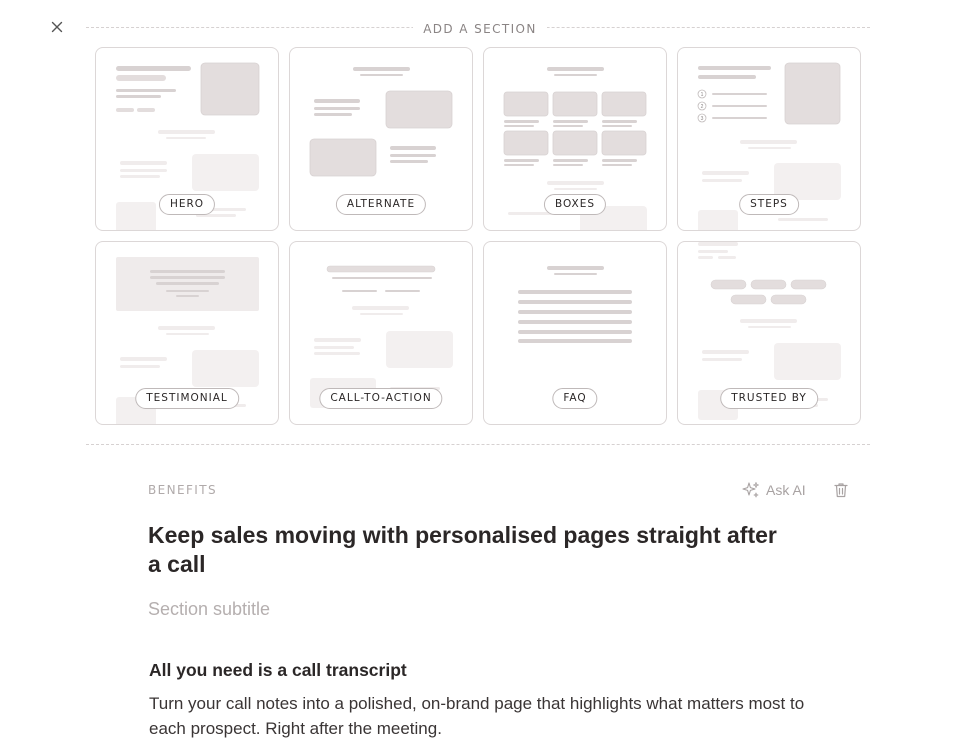 The image size is (960, 741). Describe the element at coordinates (381, 398) in the screenshot. I see `template-label-call-to-action: CALL-TO-ACTION` at that location.